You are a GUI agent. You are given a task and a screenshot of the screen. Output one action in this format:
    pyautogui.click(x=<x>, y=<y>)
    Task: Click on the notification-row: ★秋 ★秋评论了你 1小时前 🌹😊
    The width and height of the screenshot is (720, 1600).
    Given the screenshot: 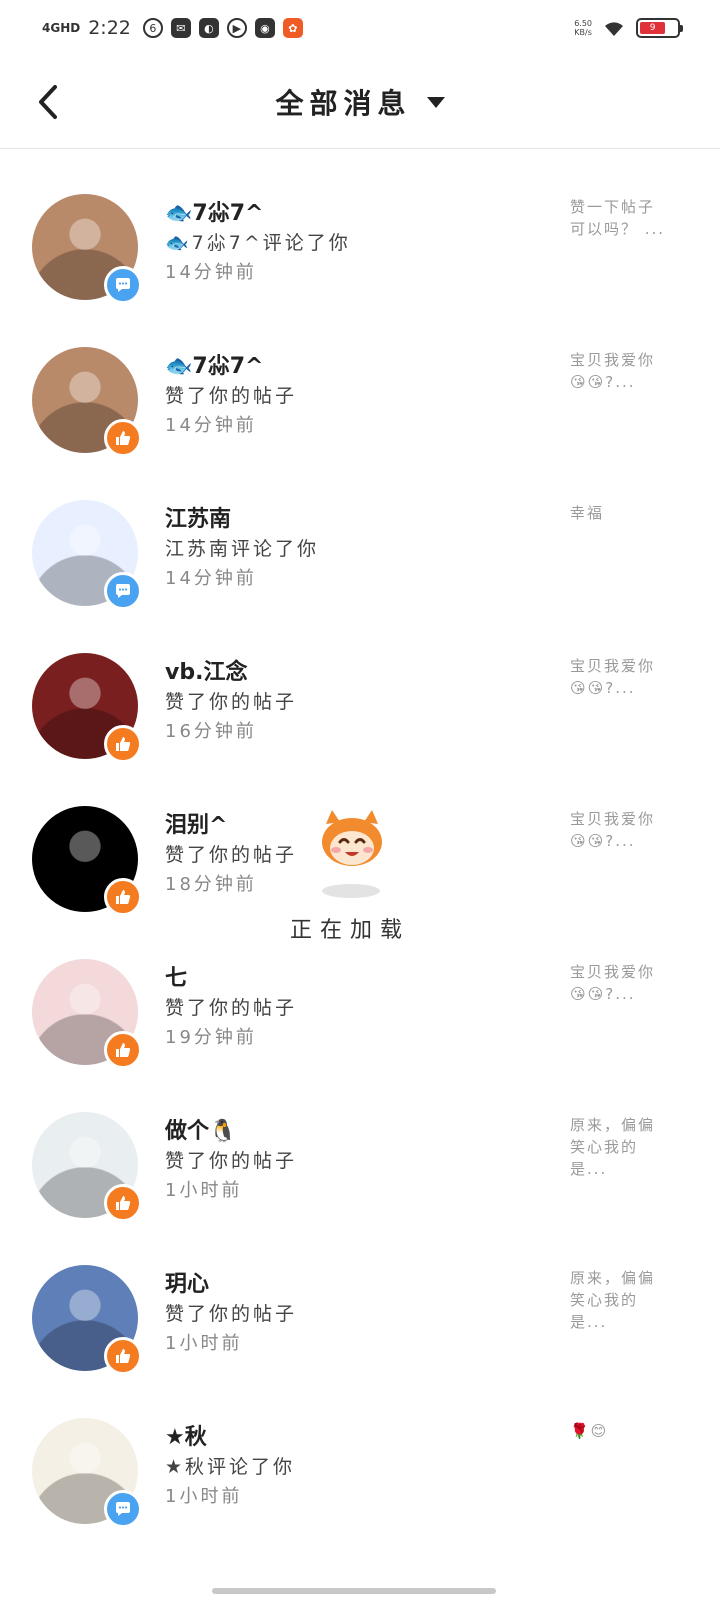 What is the action you would take?
    pyautogui.click(x=360, y=1451)
    